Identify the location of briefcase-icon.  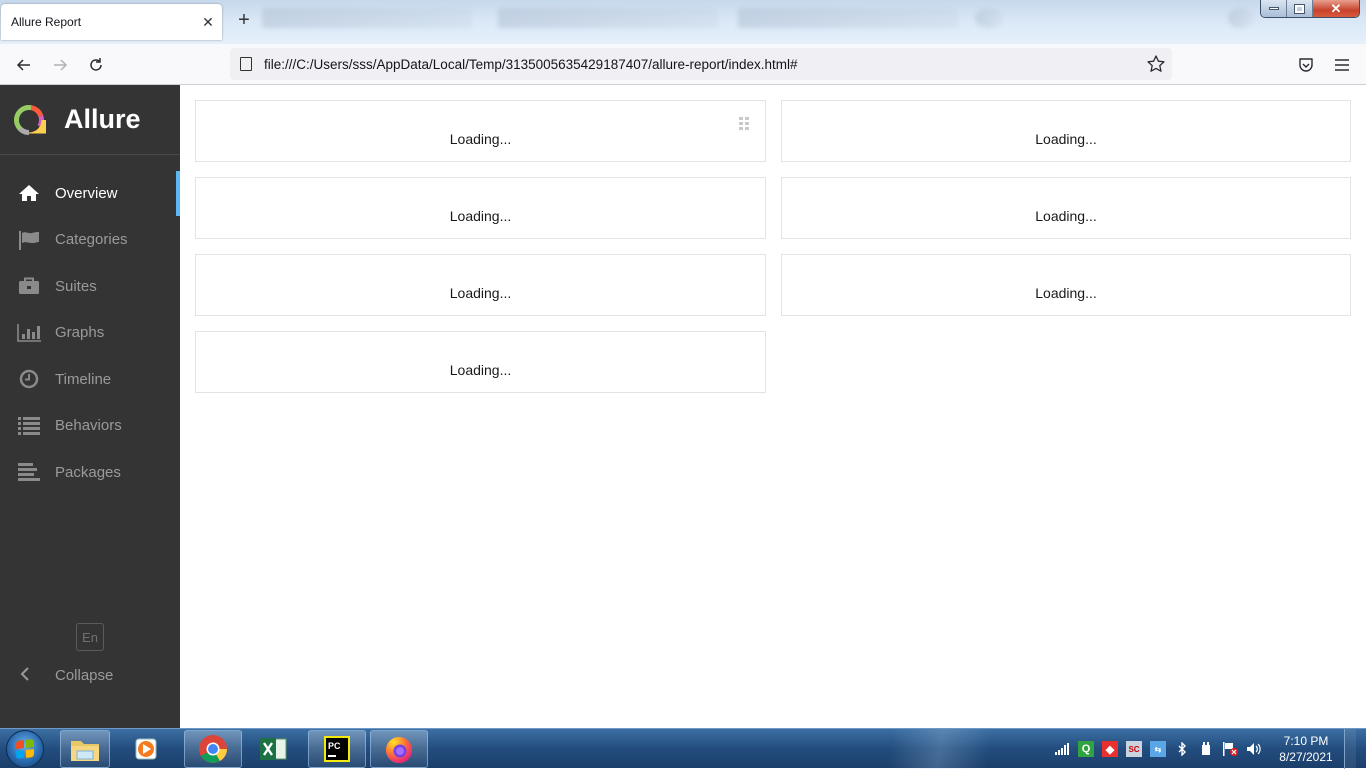
(29, 286).